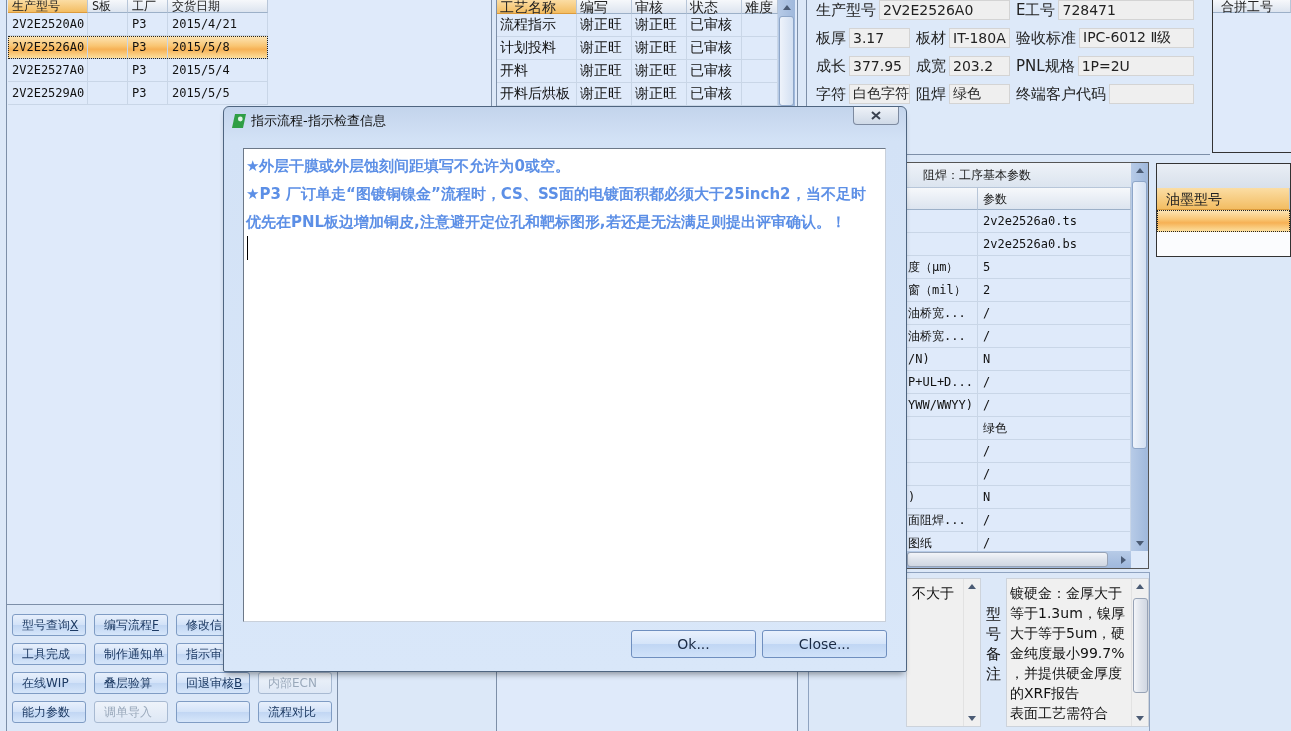 The image size is (1291, 731). What do you see at coordinates (247, 248) in the screenshot?
I see `text-cursor` at bounding box center [247, 248].